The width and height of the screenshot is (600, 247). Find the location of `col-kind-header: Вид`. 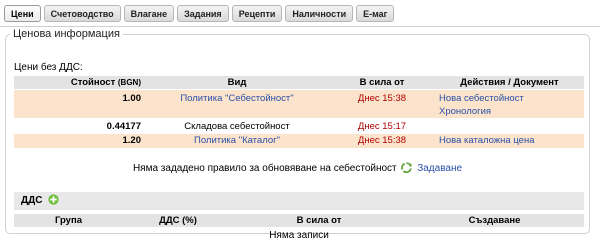

col-kind-header: Вид is located at coordinates (237, 83).